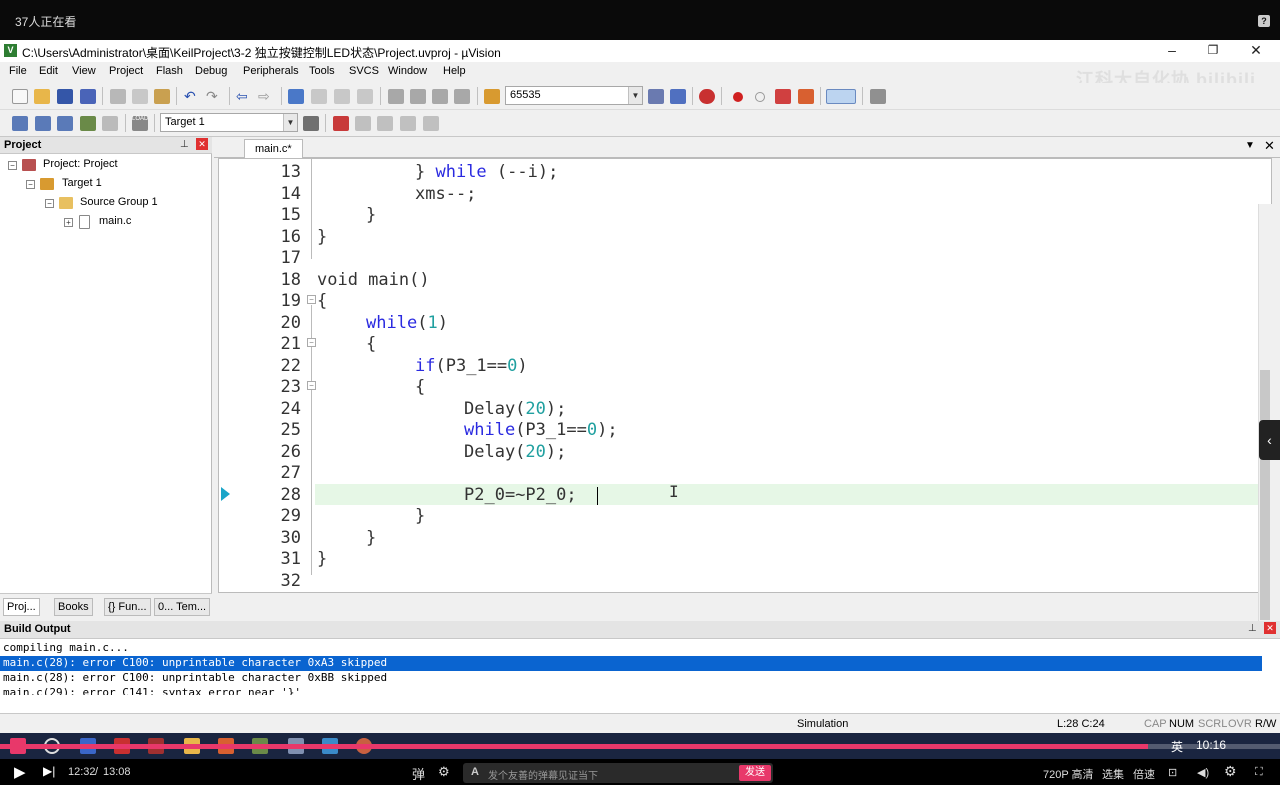  What do you see at coordinates (454, 71) in the screenshot?
I see `menu-help: Help` at bounding box center [454, 71].